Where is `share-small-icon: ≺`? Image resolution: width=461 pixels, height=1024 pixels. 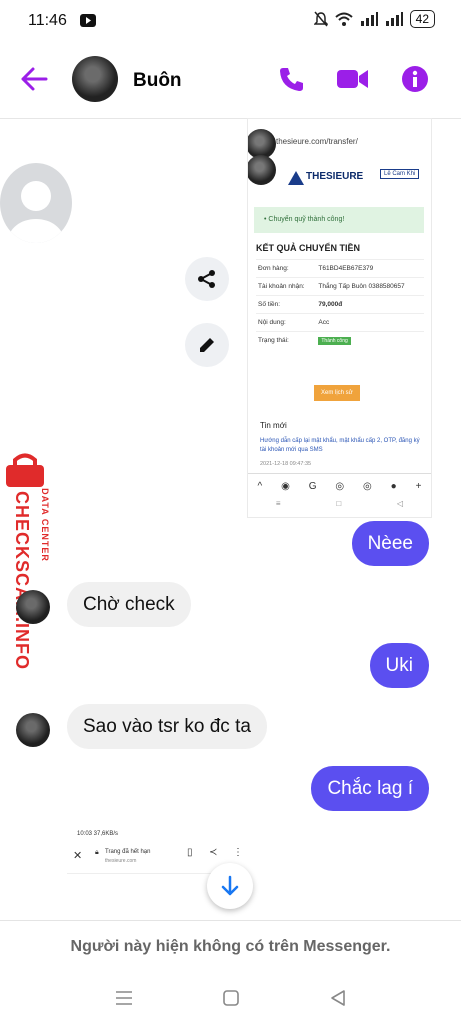 share-small-icon: ≺ is located at coordinates (213, 852).